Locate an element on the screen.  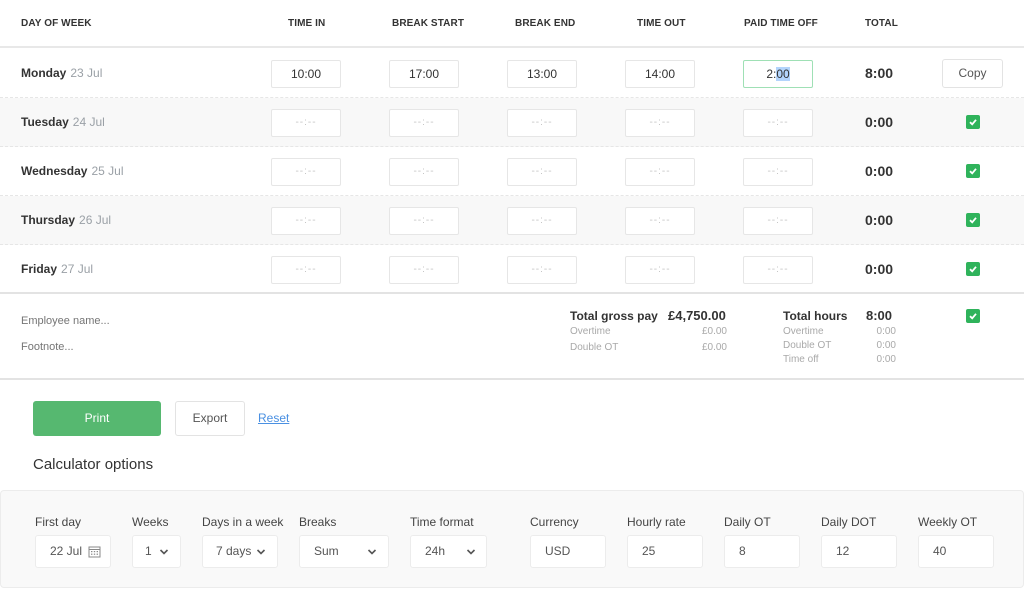
employee-name-input is located at coordinates (171, 321).